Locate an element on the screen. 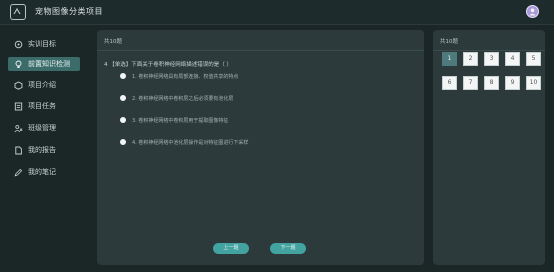 Image resolution: width=554 pixels, height=272 pixels. question-number-button: 4 is located at coordinates (512, 59).